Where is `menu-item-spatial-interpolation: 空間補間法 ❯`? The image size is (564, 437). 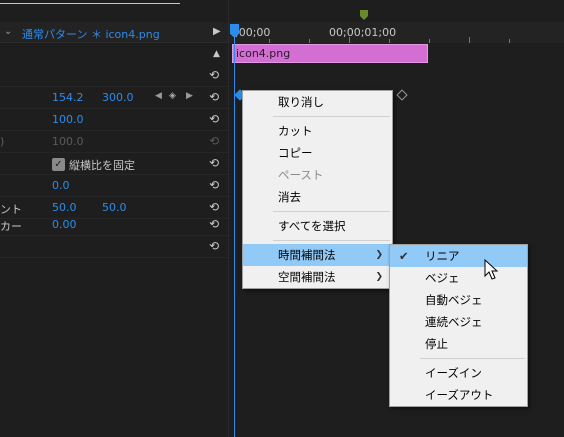
menu-item-spatial-interpolation: 空間補間法 ❯ is located at coordinates (317, 277).